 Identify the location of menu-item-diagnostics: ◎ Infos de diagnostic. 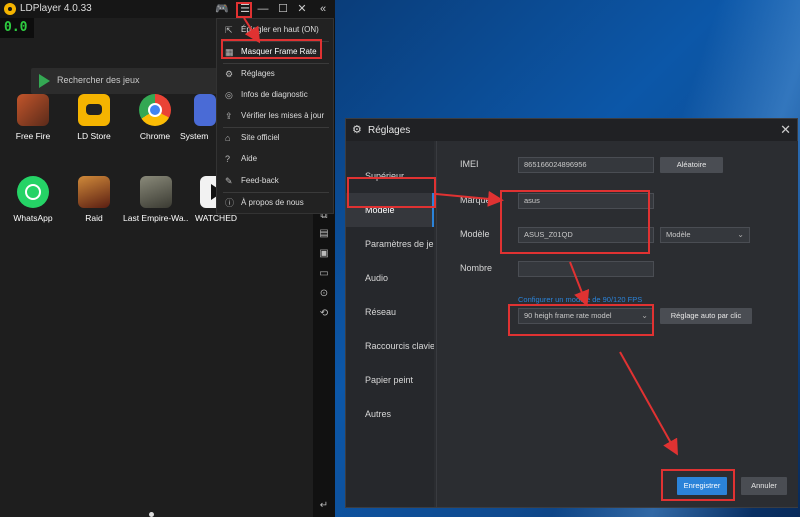
(276, 95).